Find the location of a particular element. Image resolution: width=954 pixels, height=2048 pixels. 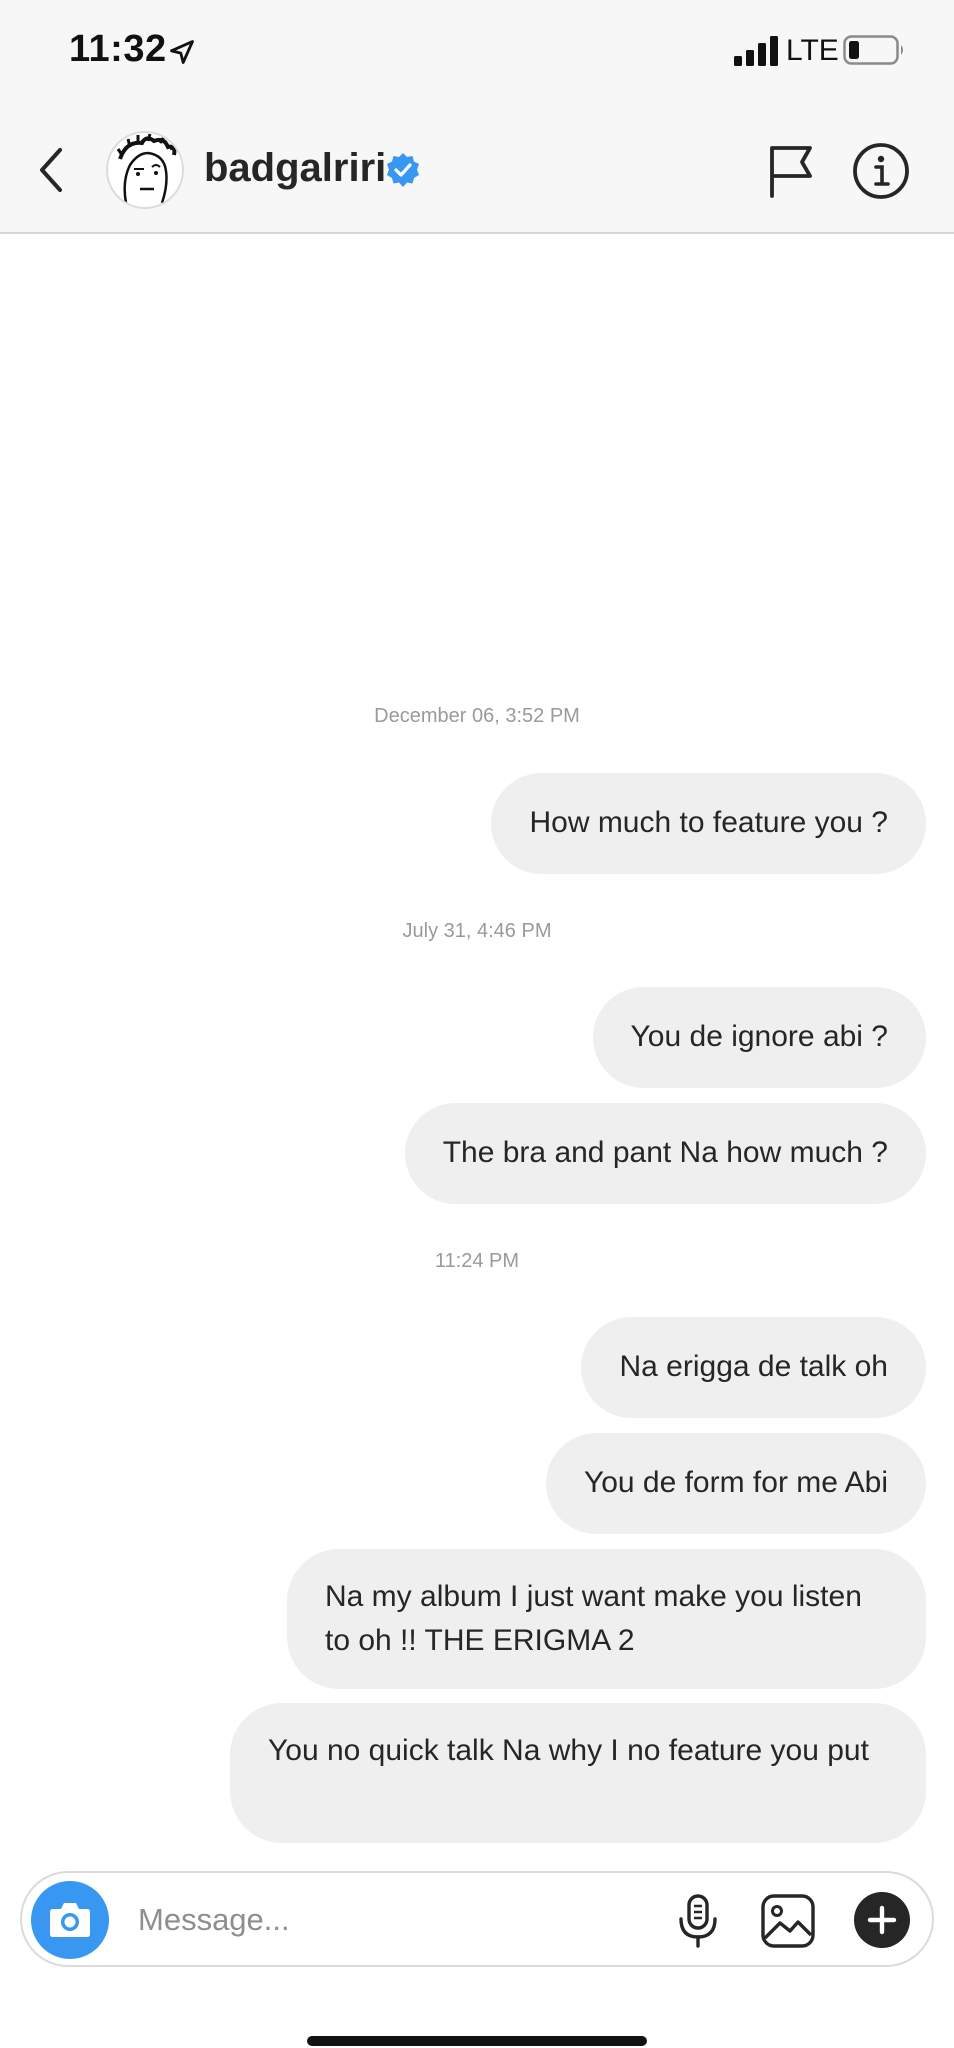

camera-button is located at coordinates (70, 1920).